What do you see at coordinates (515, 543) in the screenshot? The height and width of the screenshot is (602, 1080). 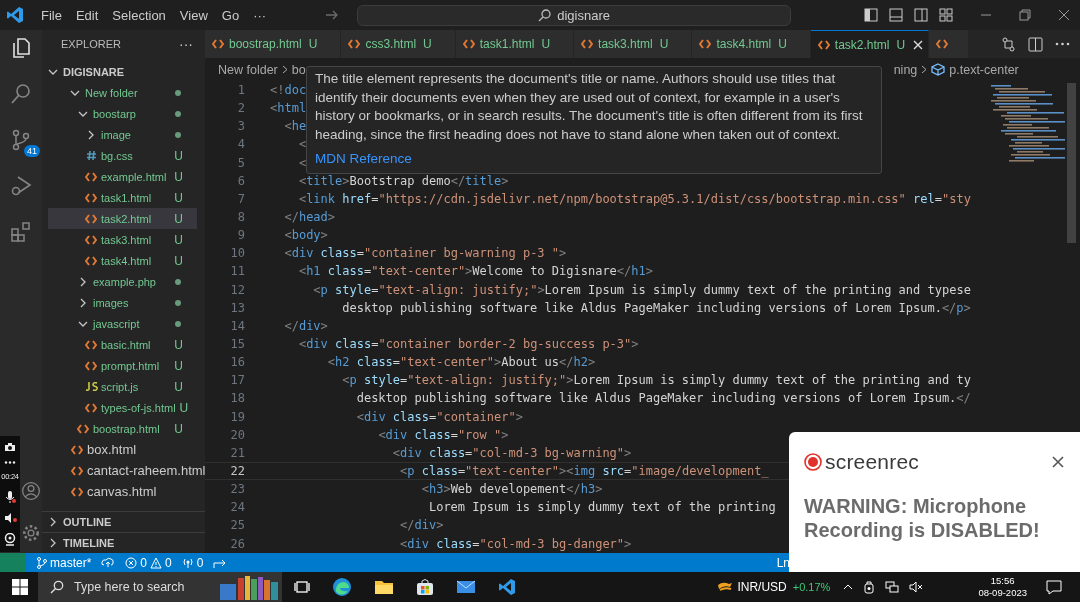 I see `code-line: <div class="col-md-3 bg-danger">` at bounding box center [515, 543].